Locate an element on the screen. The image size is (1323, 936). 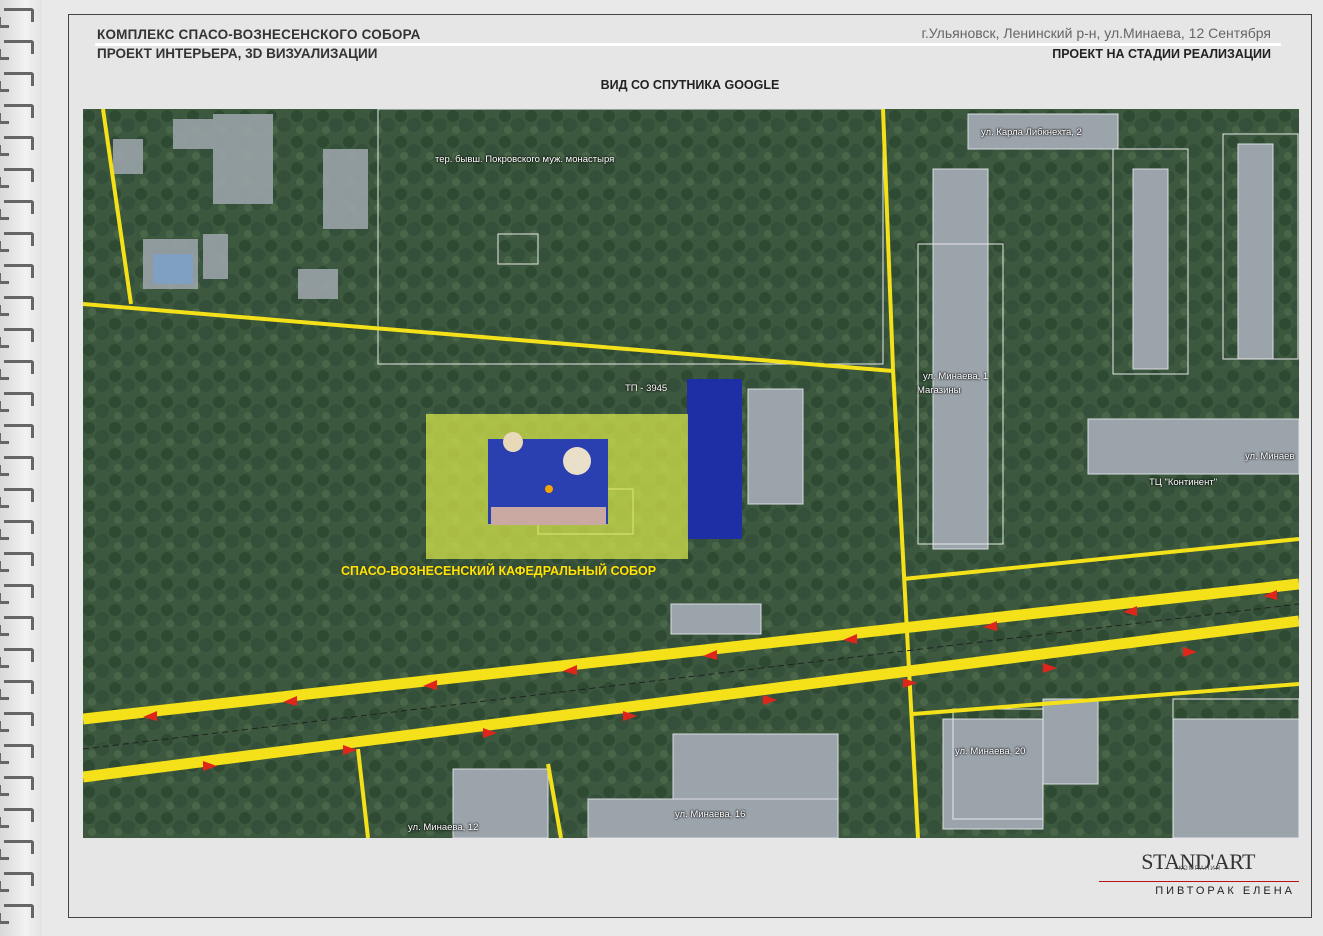
project-title: КОМПЛЕКС СПАСО-ВОЗНЕСЕНСКОГО СОБОРА is located at coordinates (259, 34).